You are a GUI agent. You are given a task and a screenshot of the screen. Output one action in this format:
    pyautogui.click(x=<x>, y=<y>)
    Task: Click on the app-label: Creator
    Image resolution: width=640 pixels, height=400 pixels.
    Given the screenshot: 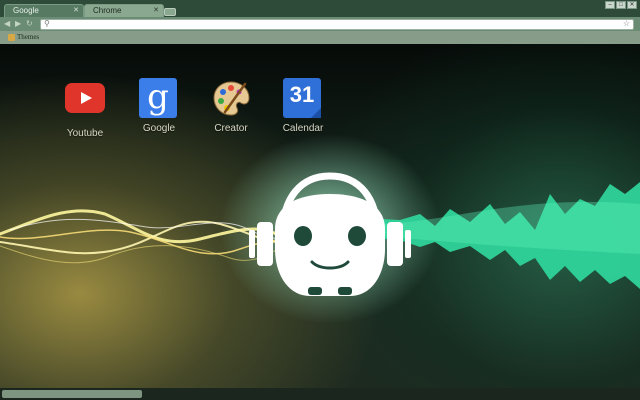 What is the action you would take?
    pyautogui.click(x=231, y=128)
    